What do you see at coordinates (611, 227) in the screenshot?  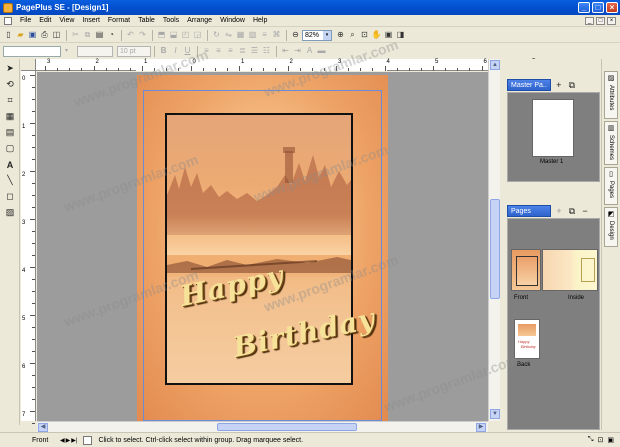 I see `design-tab: ◩ Design` at bounding box center [611, 227].